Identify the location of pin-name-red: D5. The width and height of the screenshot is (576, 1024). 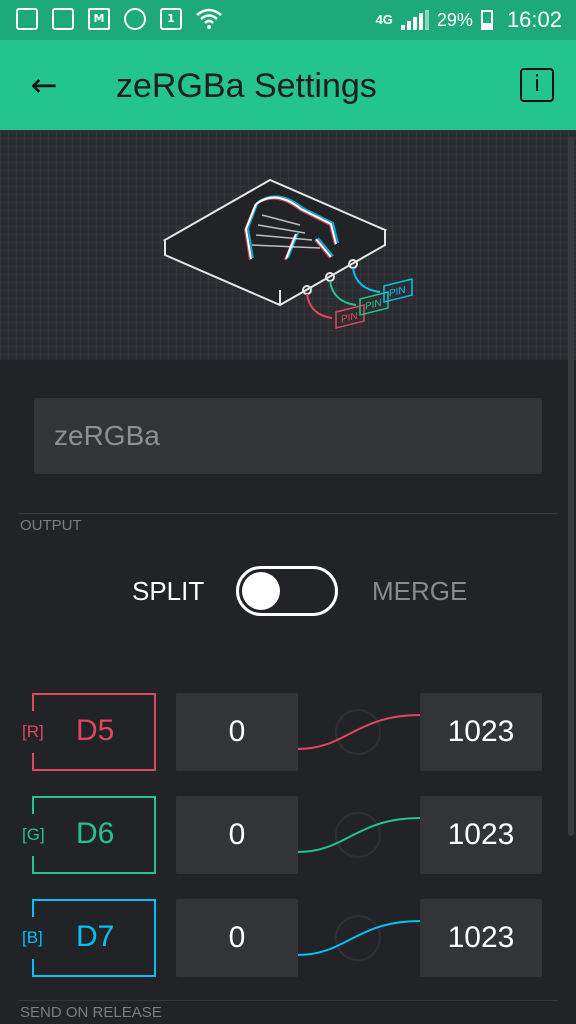
(95, 730).